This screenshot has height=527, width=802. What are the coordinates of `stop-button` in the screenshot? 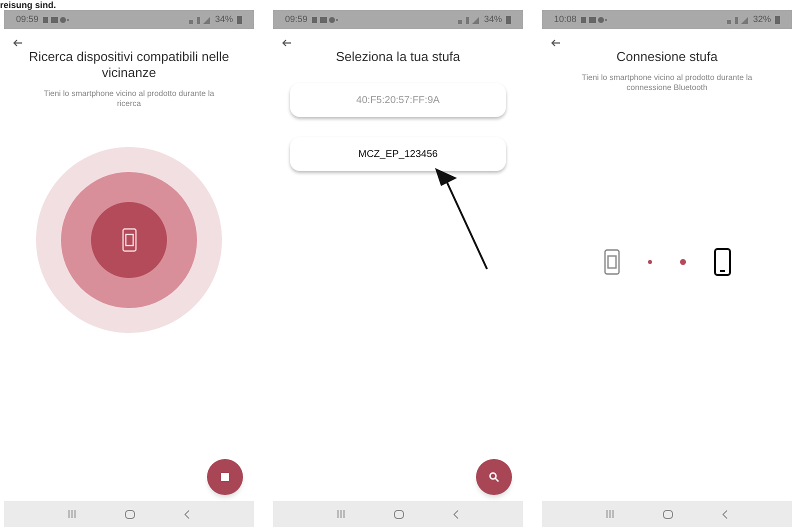 It's located at (225, 477).